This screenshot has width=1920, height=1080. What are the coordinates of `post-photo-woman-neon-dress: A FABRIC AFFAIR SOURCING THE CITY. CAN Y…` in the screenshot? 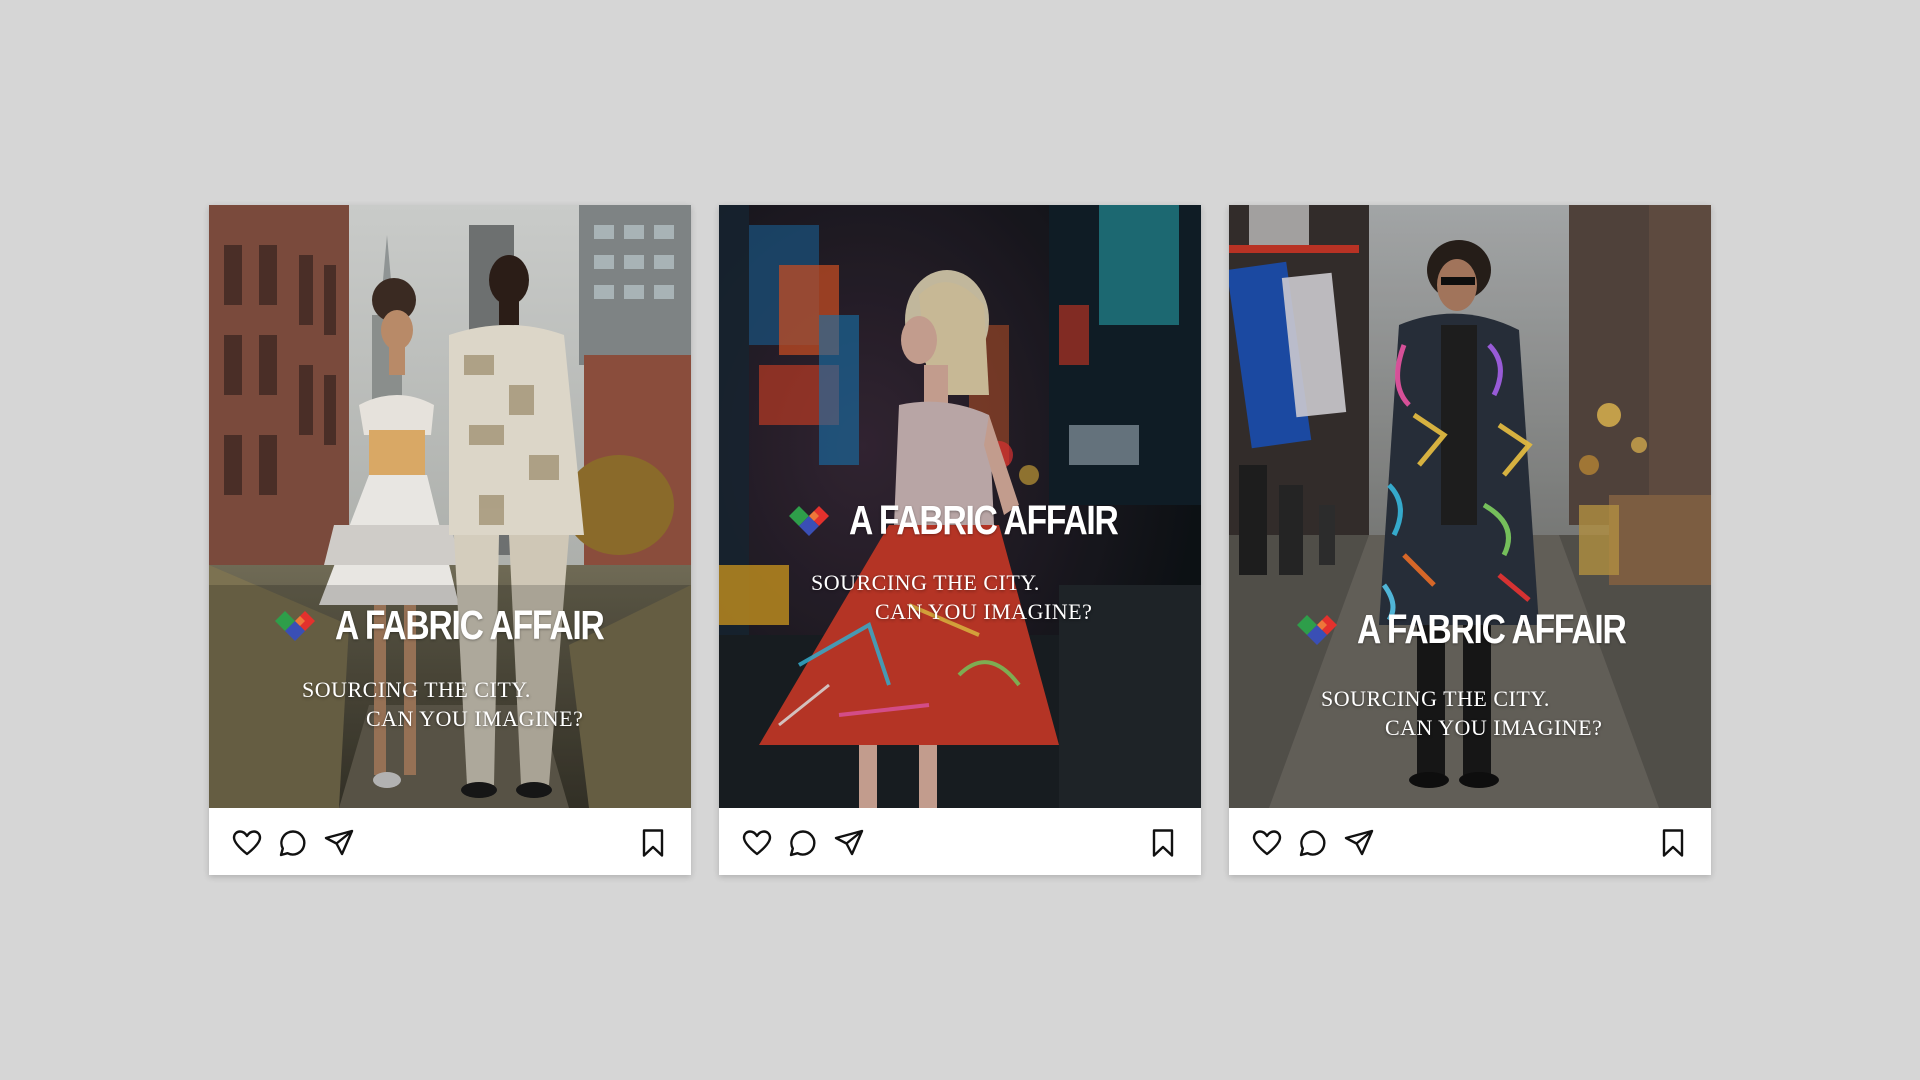 It's located at (960, 506).